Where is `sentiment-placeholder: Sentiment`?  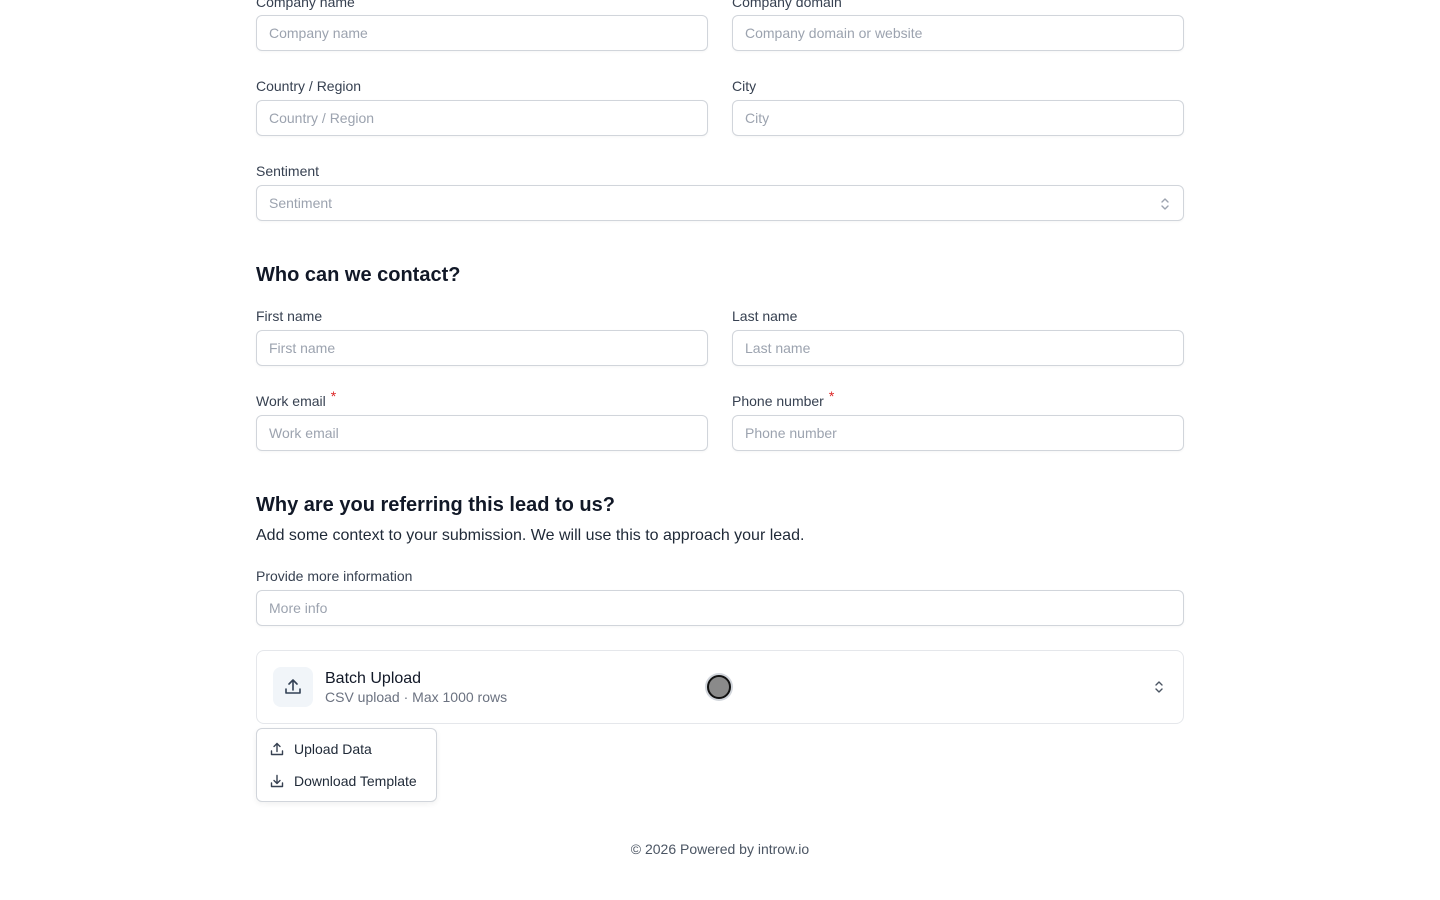 sentiment-placeholder: Sentiment is located at coordinates (301, 203).